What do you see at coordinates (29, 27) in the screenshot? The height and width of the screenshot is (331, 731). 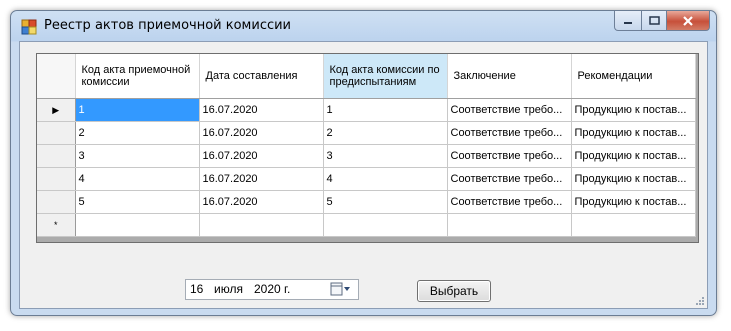 I see `app-icon` at bounding box center [29, 27].